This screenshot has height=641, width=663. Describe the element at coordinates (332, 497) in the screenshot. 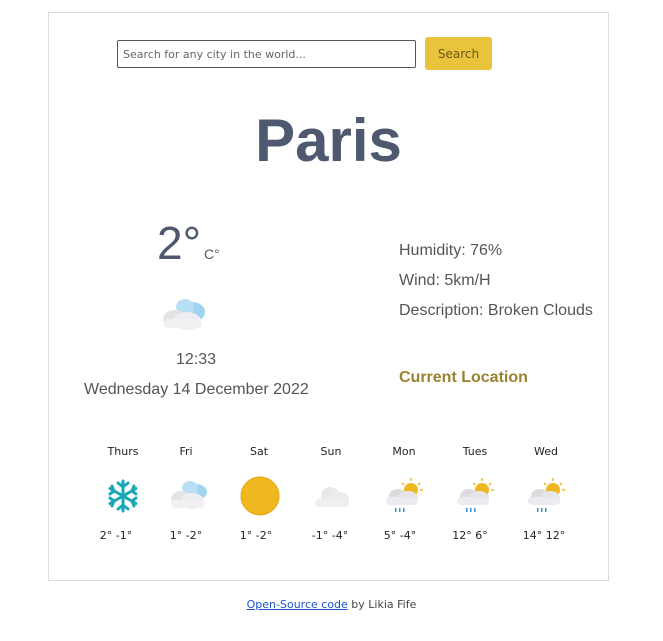

I see `cloud-icon` at that location.